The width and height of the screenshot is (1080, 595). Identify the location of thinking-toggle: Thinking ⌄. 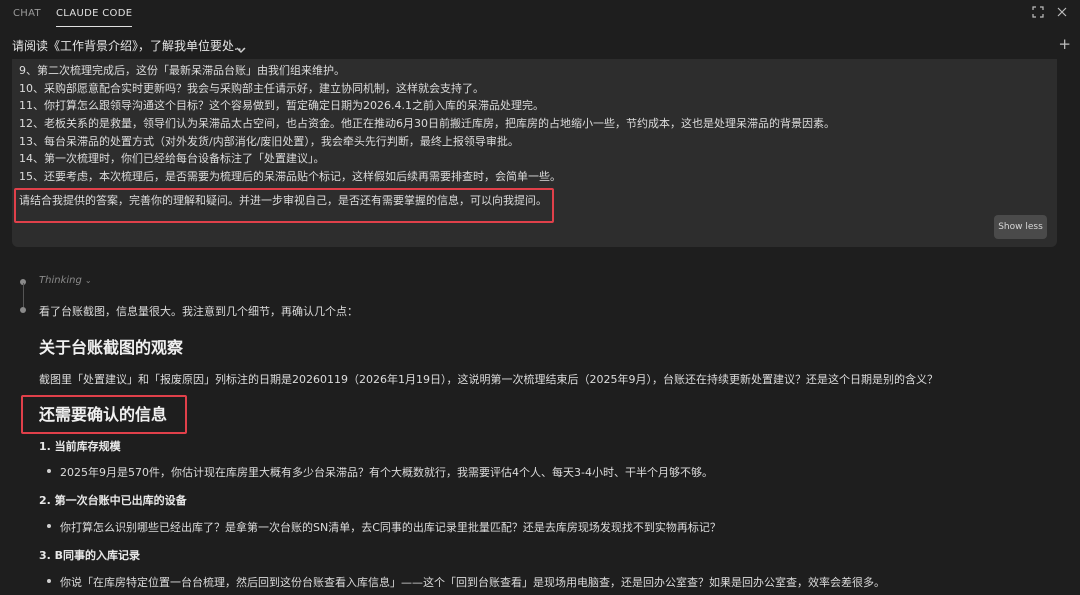
(65, 280).